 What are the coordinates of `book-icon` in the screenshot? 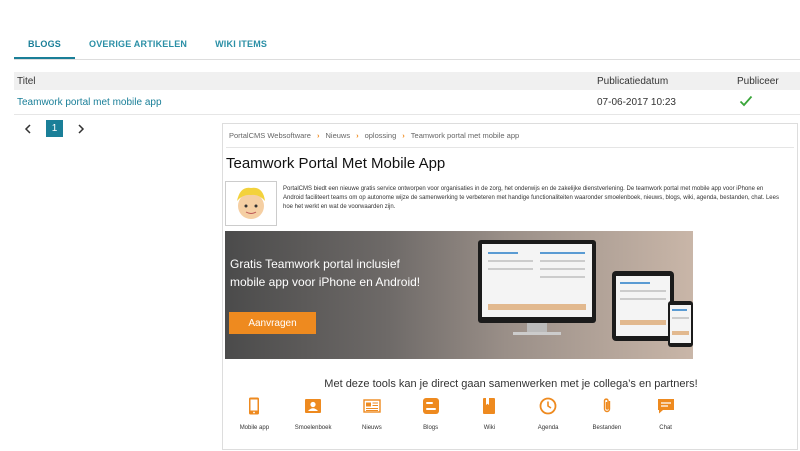 It's located at (489, 406).